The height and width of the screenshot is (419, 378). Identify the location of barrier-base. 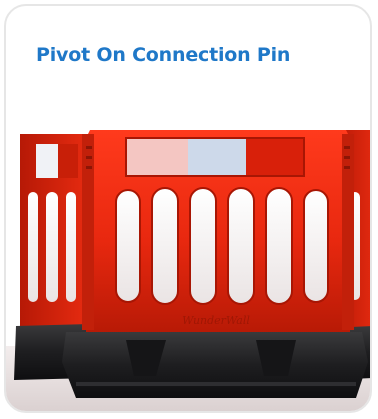
(215, 365).